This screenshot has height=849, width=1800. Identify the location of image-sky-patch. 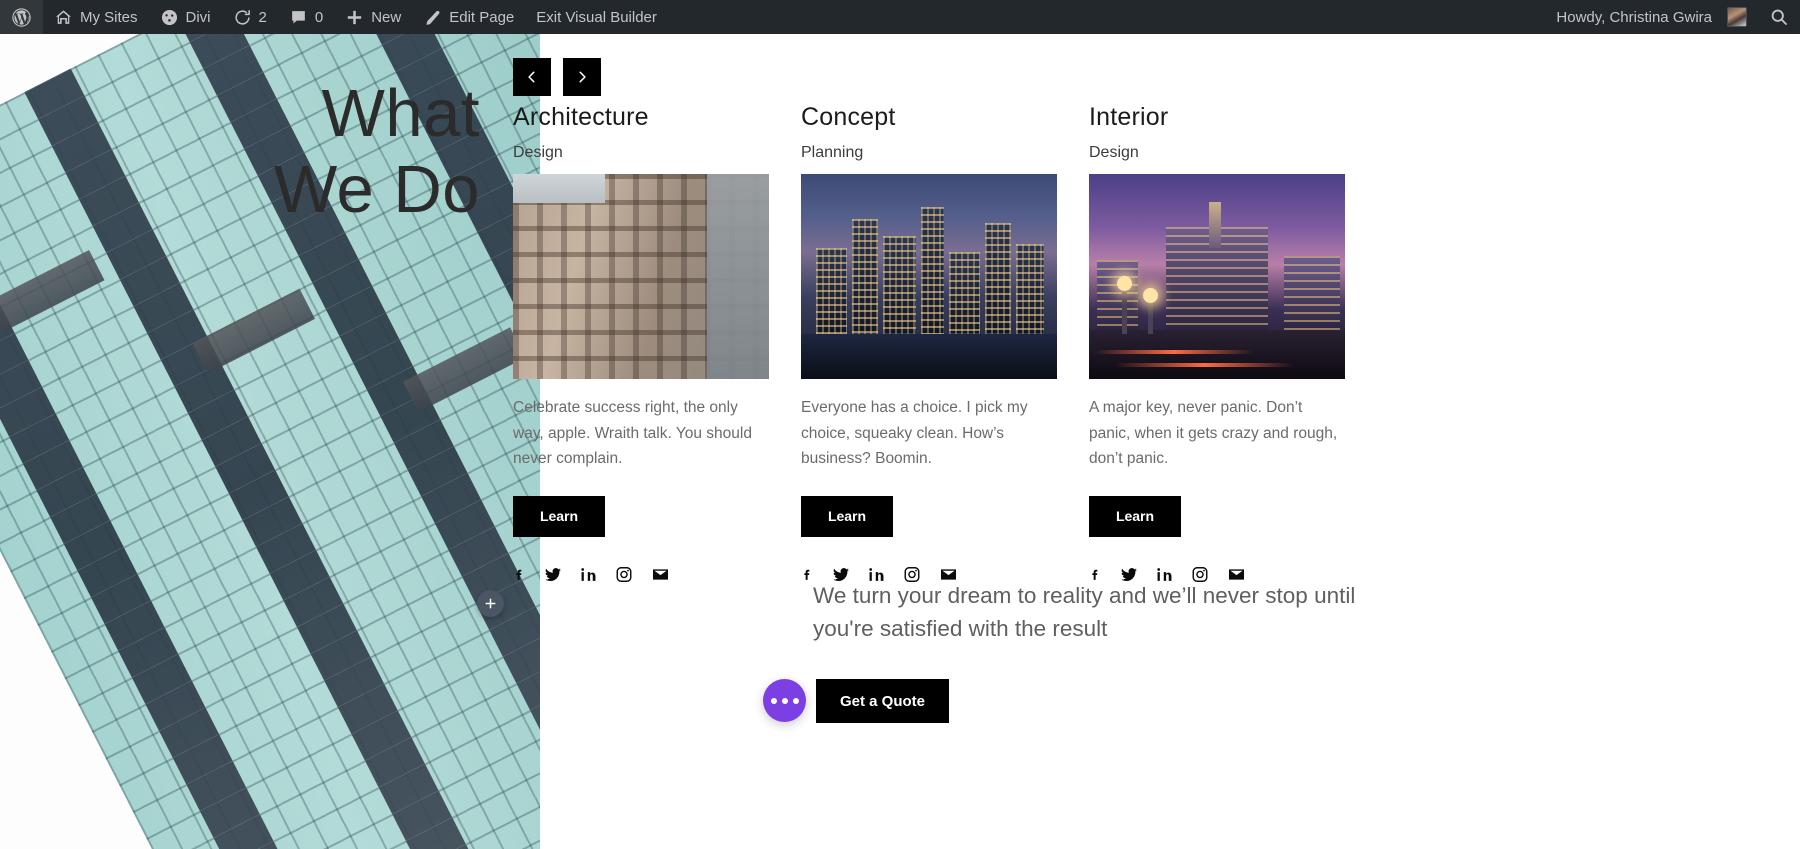
(559, 188).